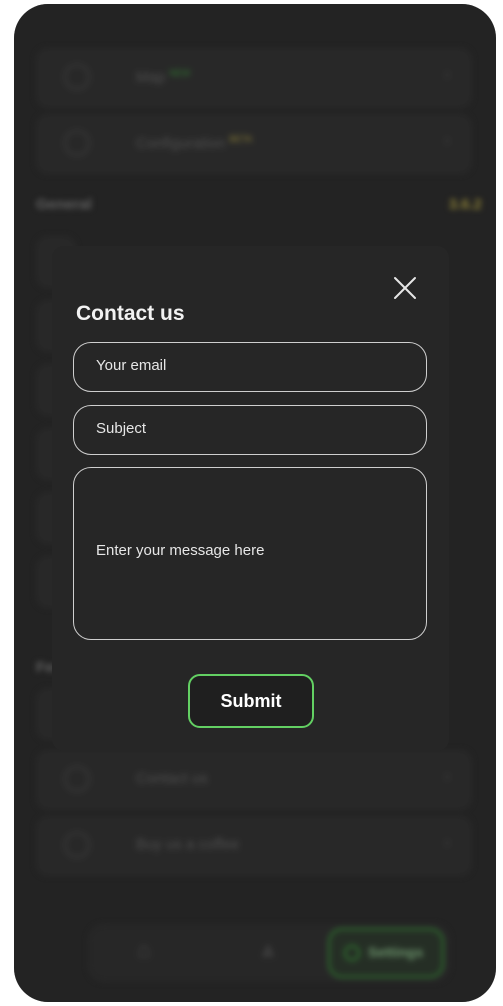 The height and width of the screenshot is (1006, 503). Describe the element at coordinates (130, 313) in the screenshot. I see `modal-title: Contact us` at that location.